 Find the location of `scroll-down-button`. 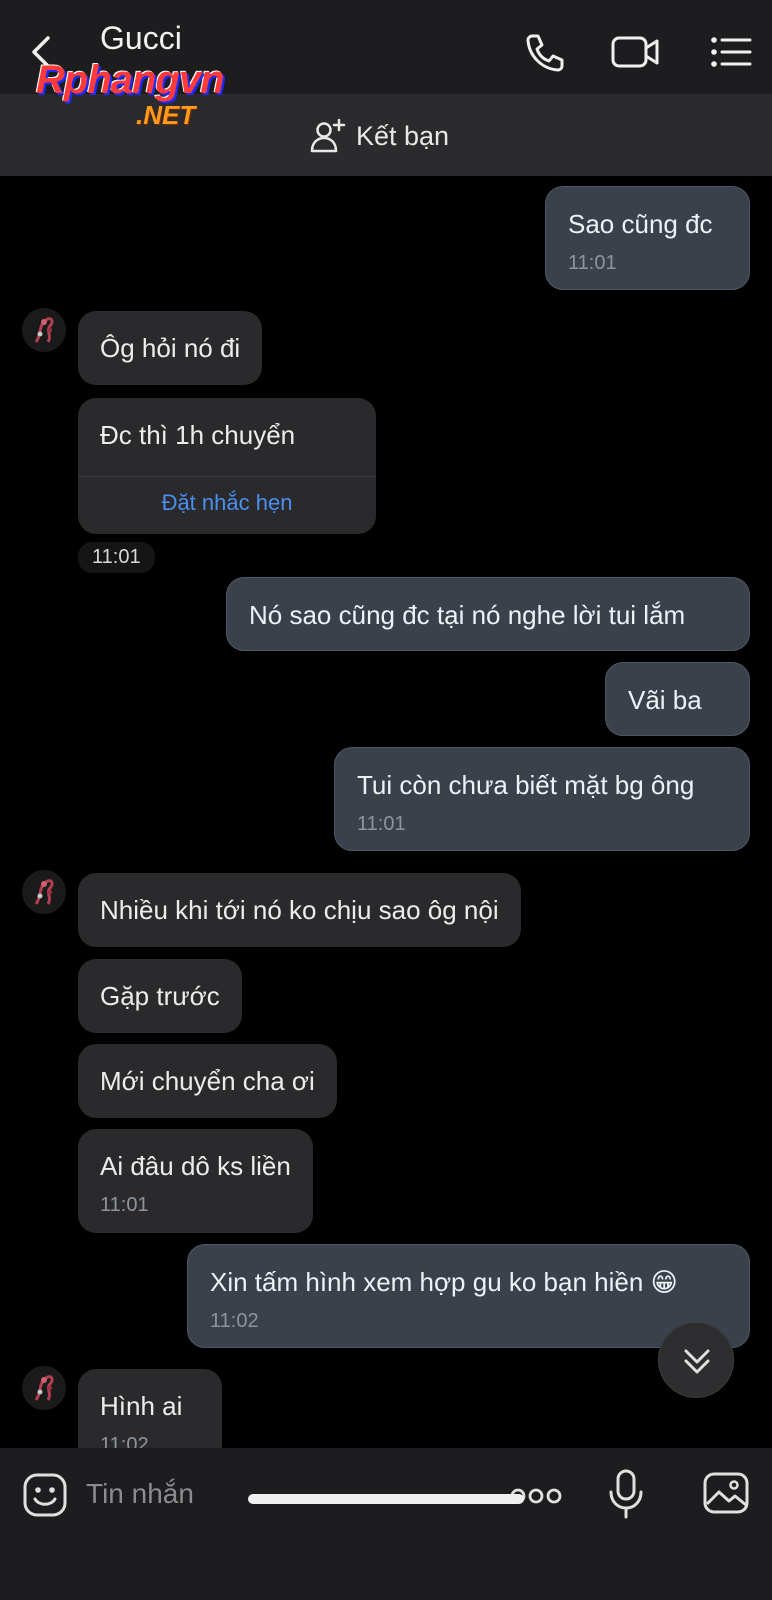

scroll-down-button is located at coordinates (696, 1360).